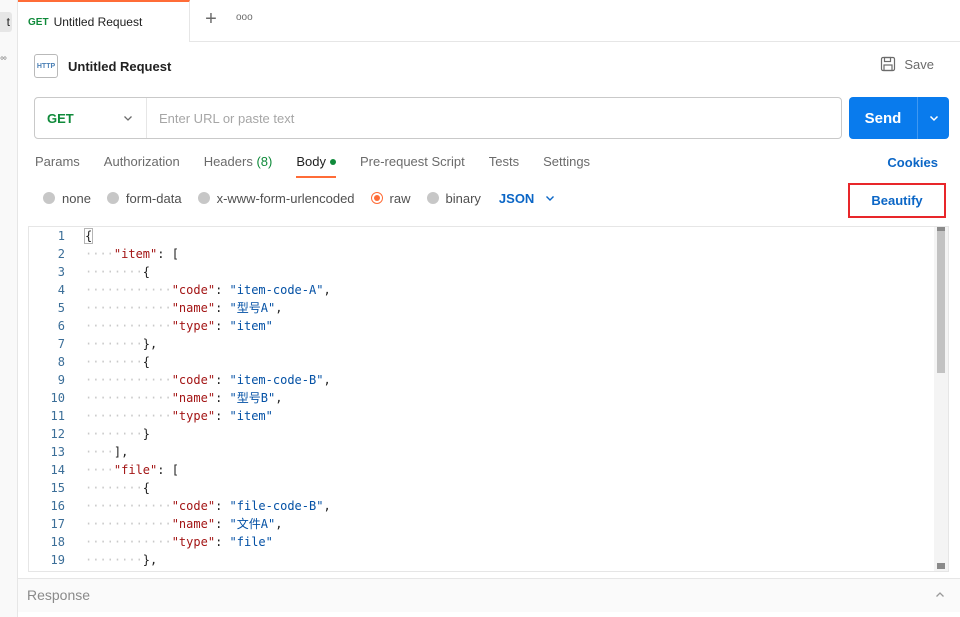 The image size is (960, 617). What do you see at coordinates (6, 22) in the screenshot?
I see `sidebar-selected-item: t` at bounding box center [6, 22].